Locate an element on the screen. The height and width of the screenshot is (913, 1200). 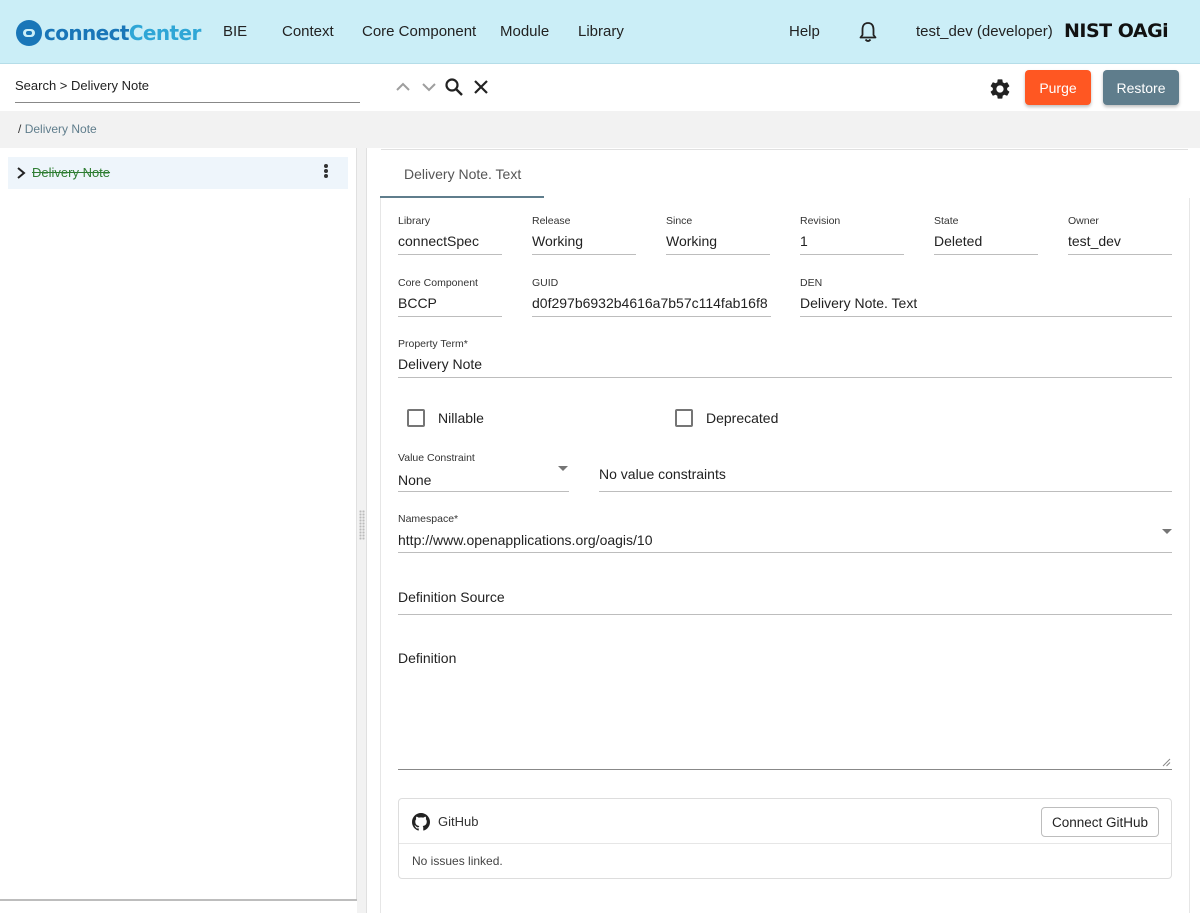
value-constraint-value: None is located at coordinates (415, 480).